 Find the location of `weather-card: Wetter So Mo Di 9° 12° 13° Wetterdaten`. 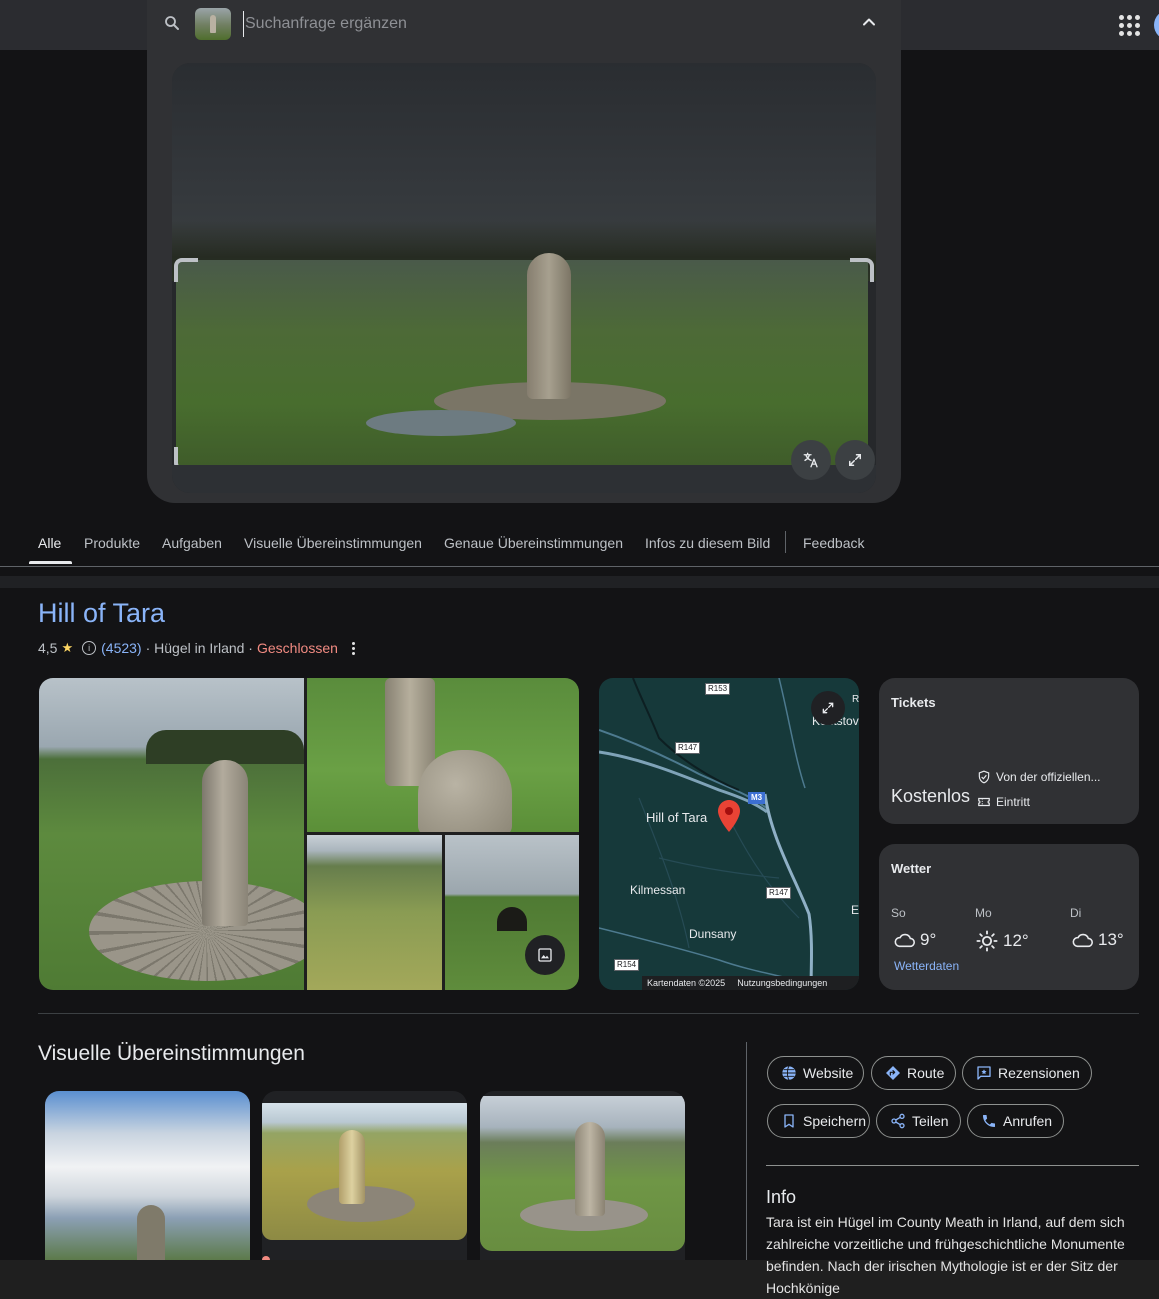

weather-card: Wetter So Mo Di 9° 12° 13° Wetterdaten is located at coordinates (1009, 917).